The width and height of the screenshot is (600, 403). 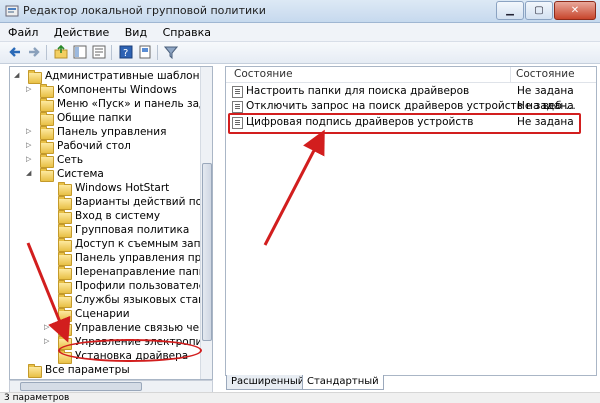 I want to click on tree-item: Сценарии, so click(x=105, y=314).